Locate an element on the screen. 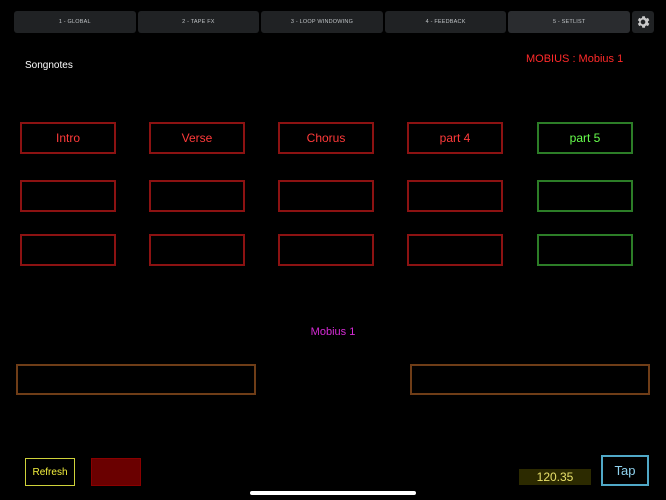 The image size is (666, 500). page-title: Songnotes is located at coordinates (49, 65).